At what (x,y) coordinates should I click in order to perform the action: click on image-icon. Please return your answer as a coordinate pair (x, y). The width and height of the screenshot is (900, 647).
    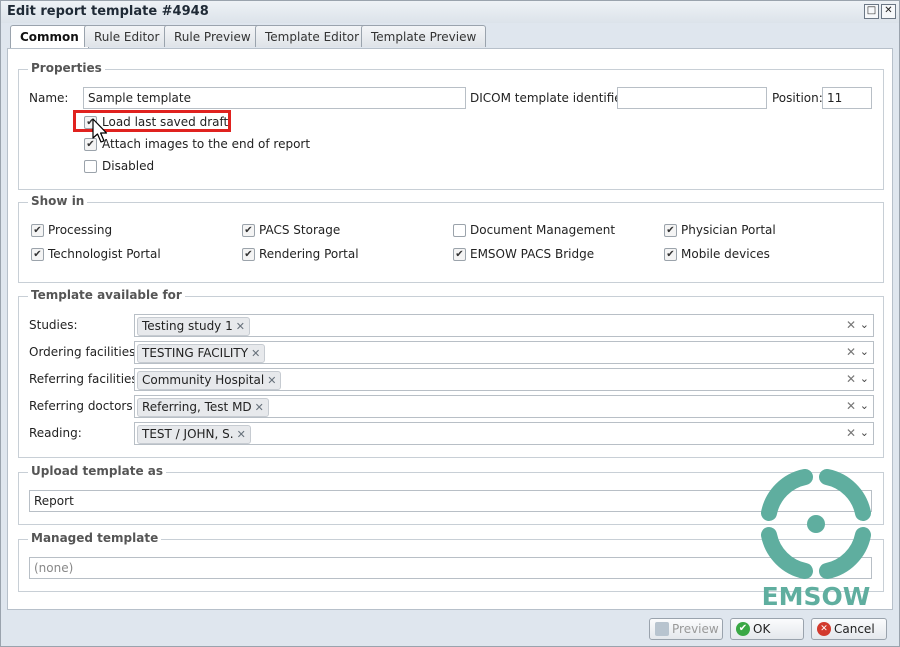
    Looking at the image, I should click on (662, 629).